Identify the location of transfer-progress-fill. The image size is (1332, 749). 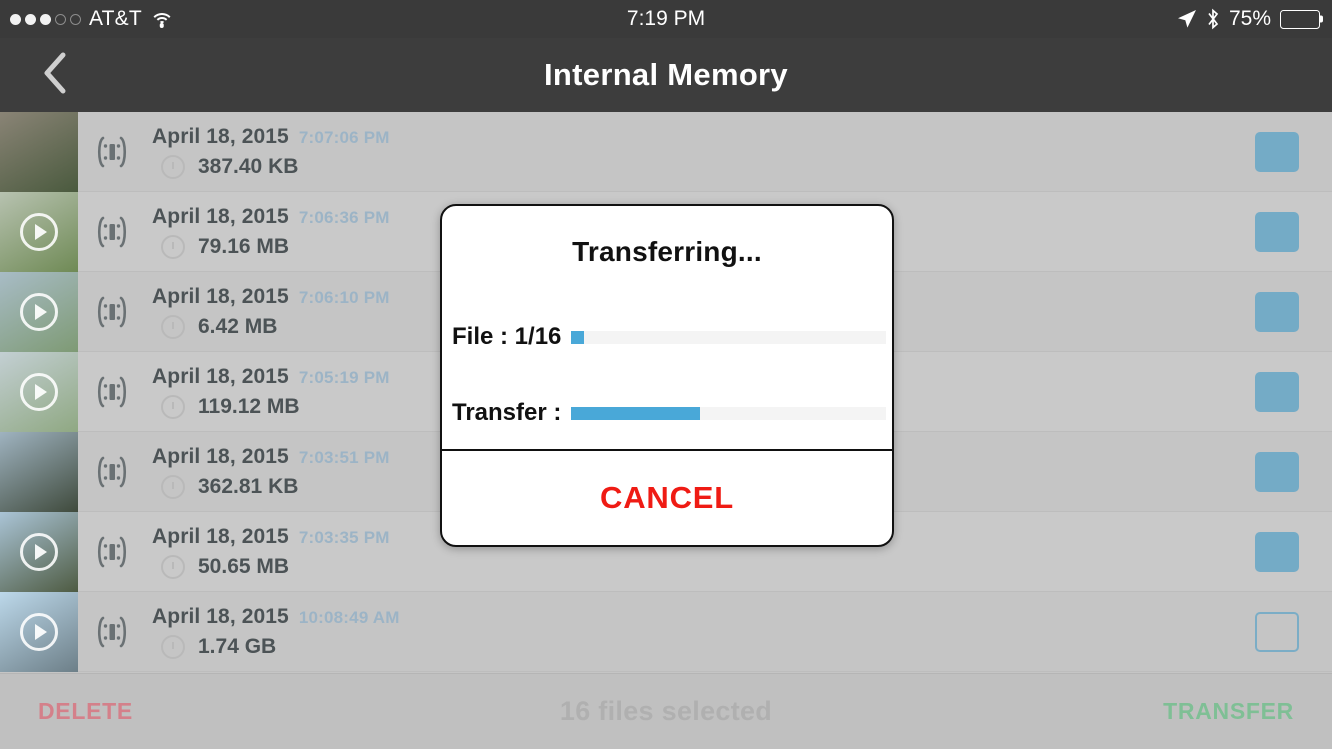
(636, 413).